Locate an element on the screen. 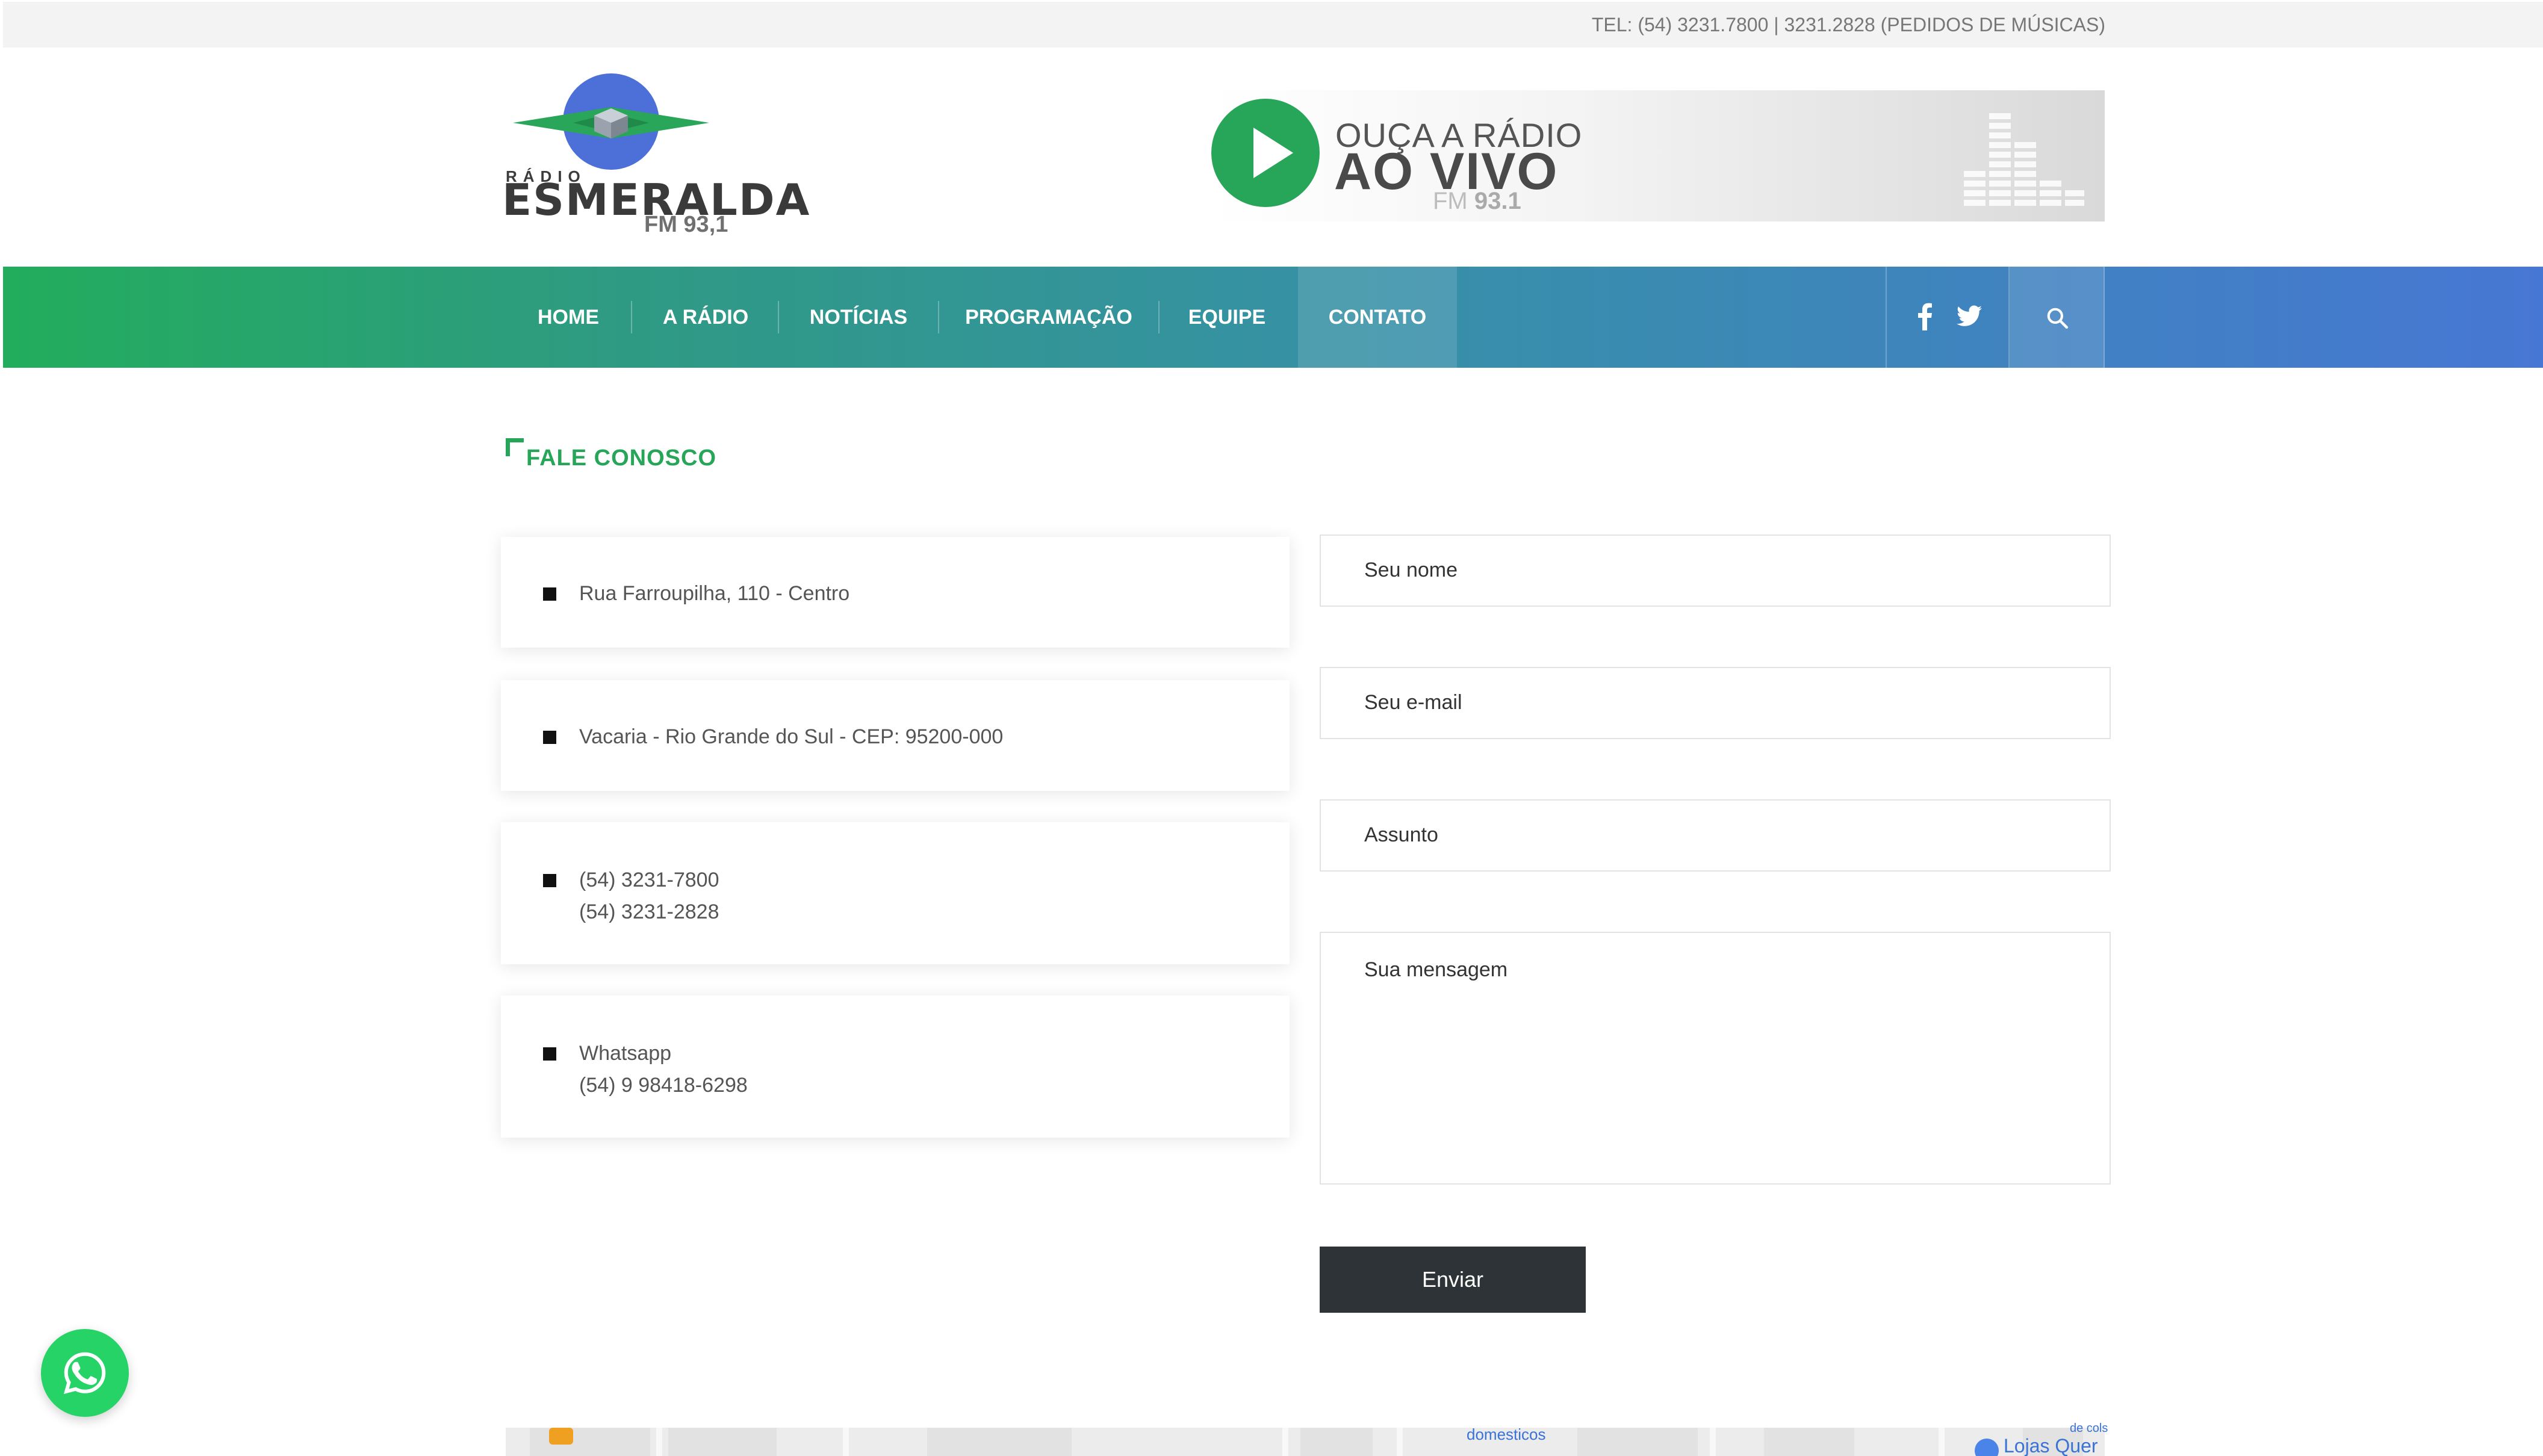  whatsapp-label: Whatsapp is located at coordinates (625, 1053).